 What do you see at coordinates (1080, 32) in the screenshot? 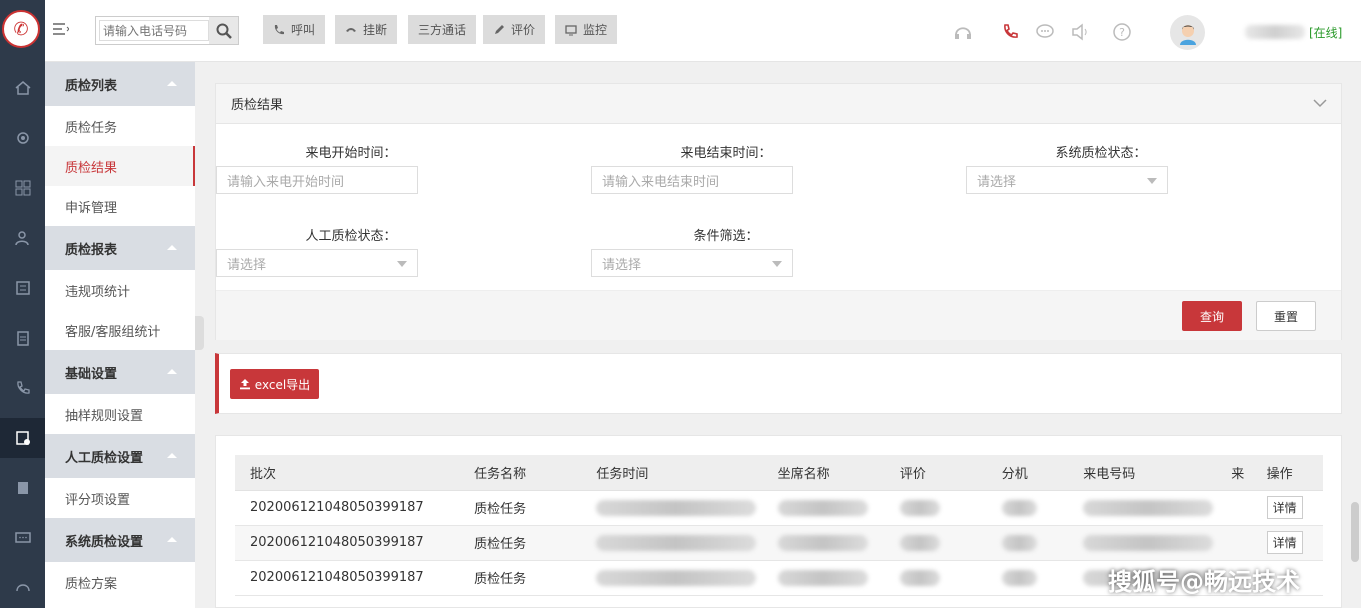
I see `speaker-icon` at bounding box center [1080, 32].